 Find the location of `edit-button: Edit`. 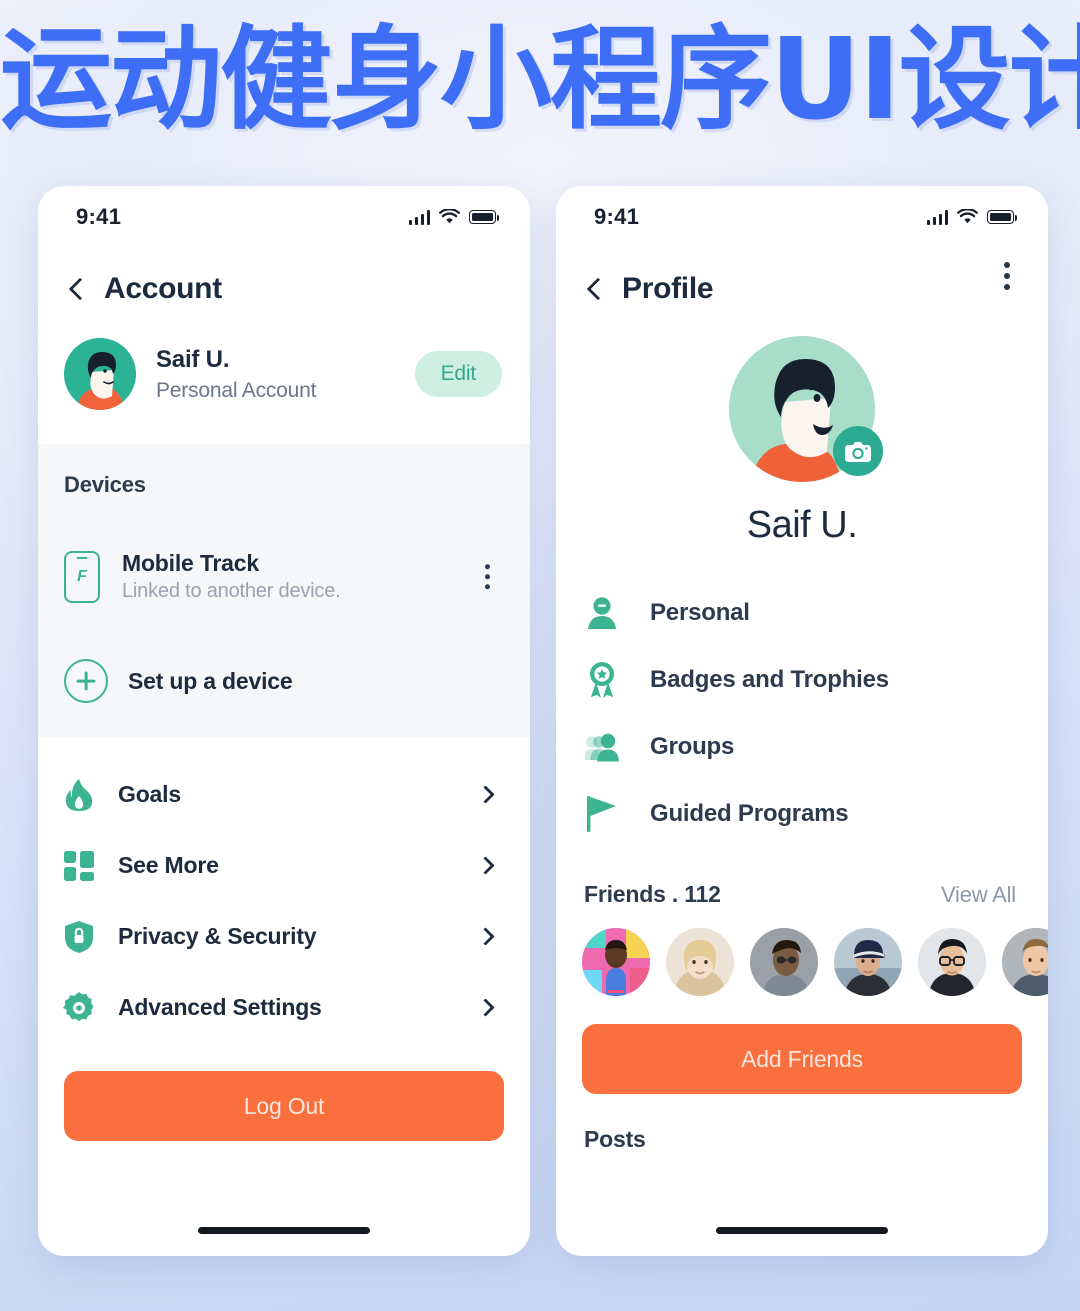

edit-button: Edit is located at coordinates (458, 374).